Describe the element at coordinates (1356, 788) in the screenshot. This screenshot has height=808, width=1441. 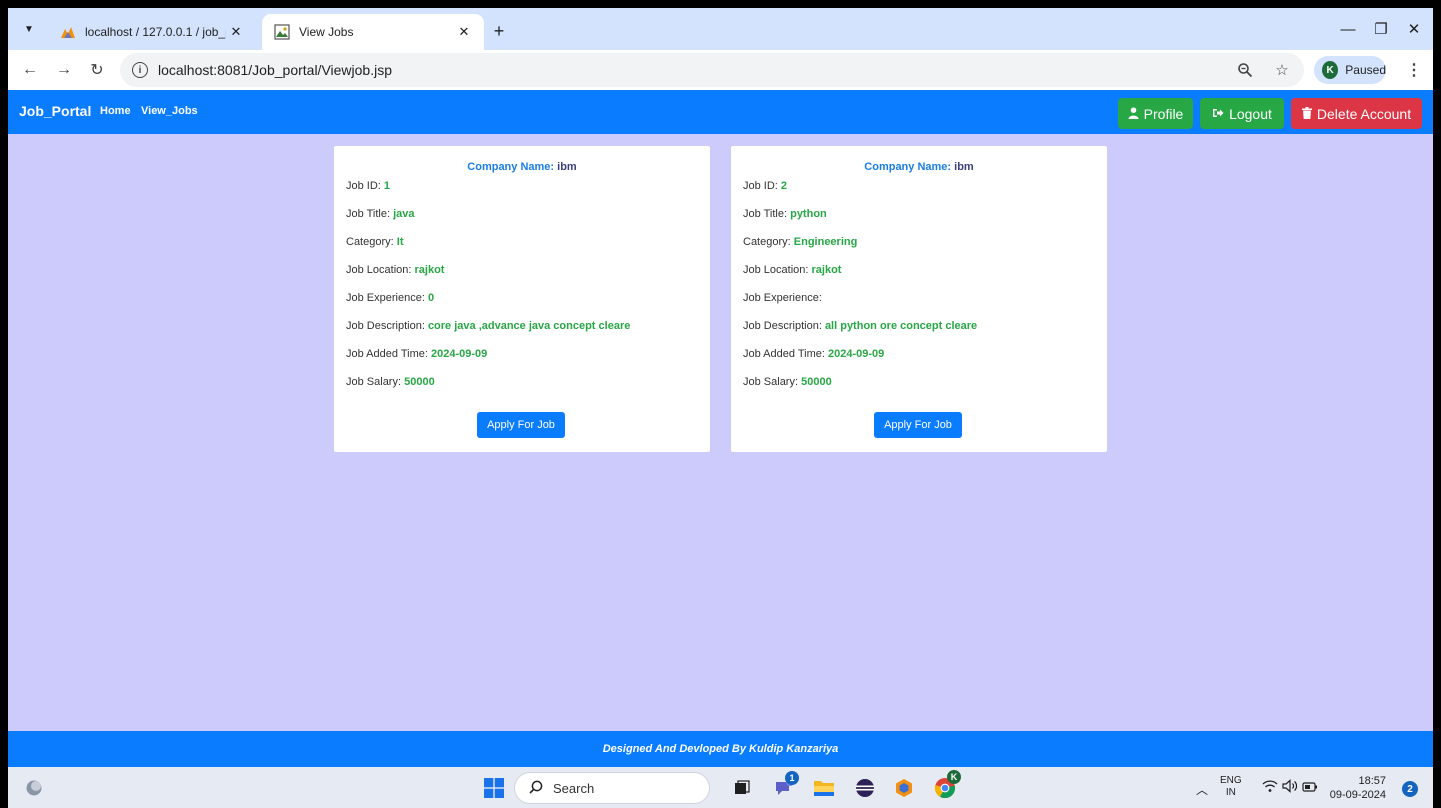
I see `clock: 18:57 09-09-2024` at that location.